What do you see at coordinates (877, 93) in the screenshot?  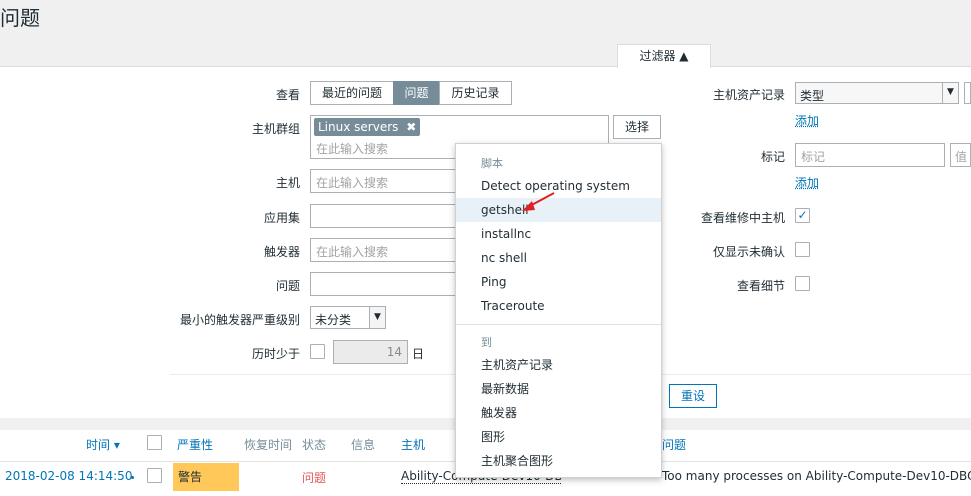 I see `inventory-select: 类型 ▼` at bounding box center [877, 93].